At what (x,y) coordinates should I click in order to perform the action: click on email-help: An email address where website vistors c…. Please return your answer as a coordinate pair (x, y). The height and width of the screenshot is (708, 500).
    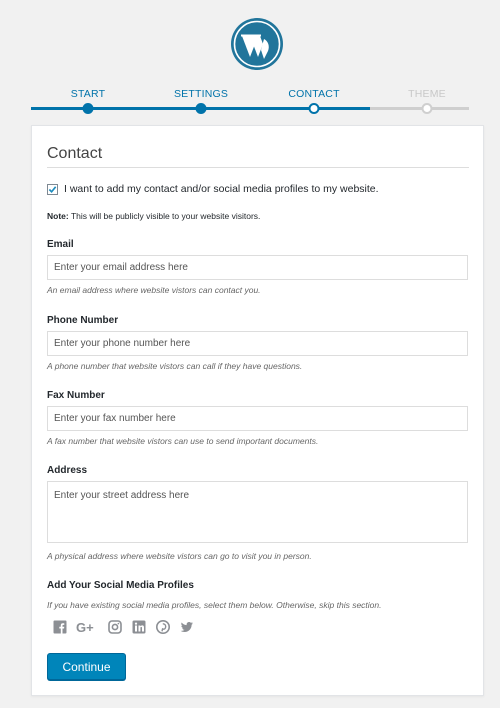
    Looking at the image, I should click on (154, 290).